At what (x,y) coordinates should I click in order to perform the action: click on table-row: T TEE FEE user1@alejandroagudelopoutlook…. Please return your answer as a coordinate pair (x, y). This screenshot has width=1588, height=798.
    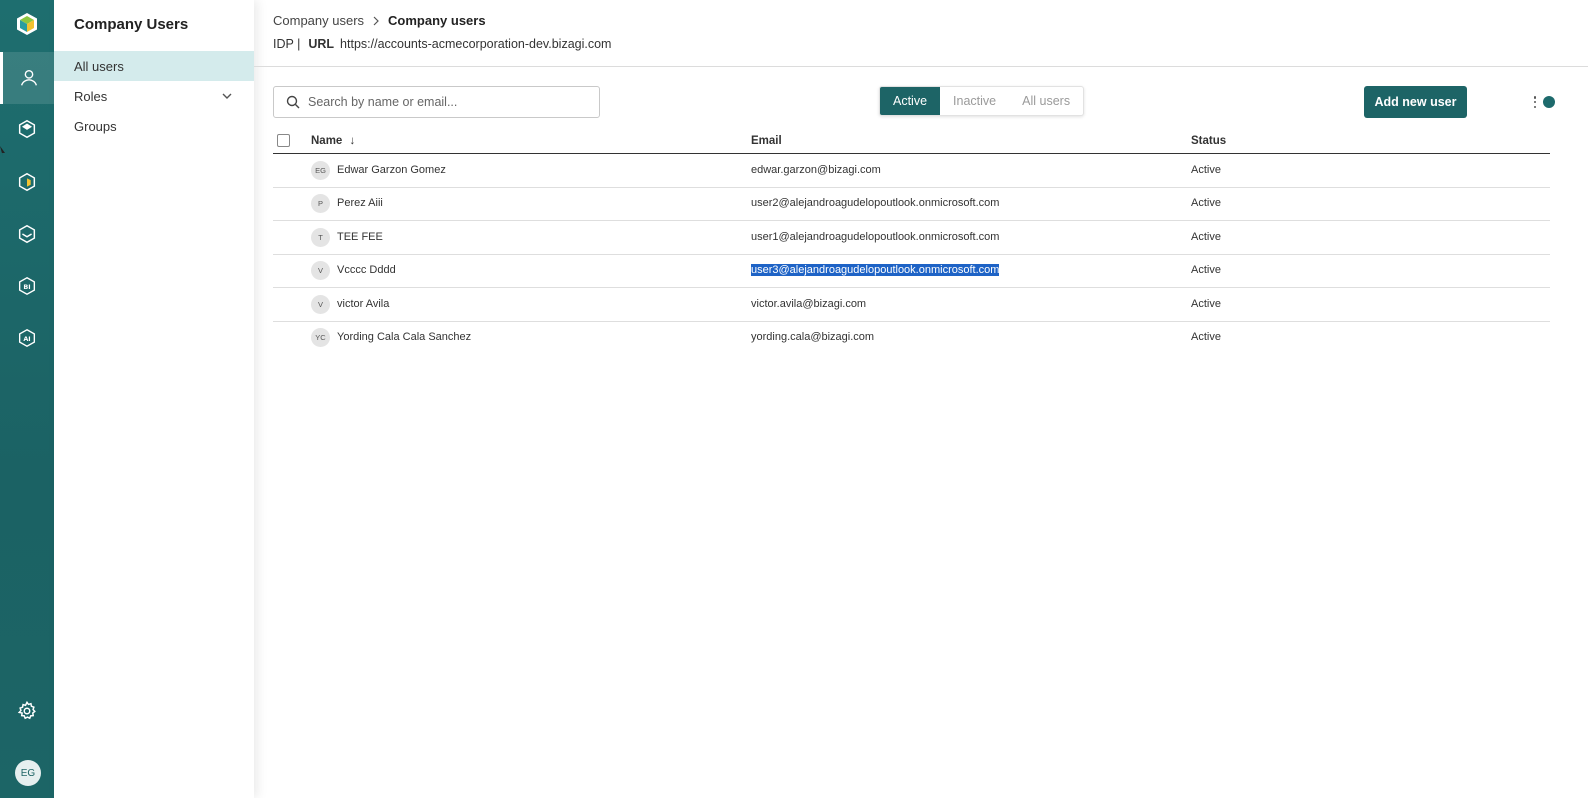
    Looking at the image, I should click on (911, 238).